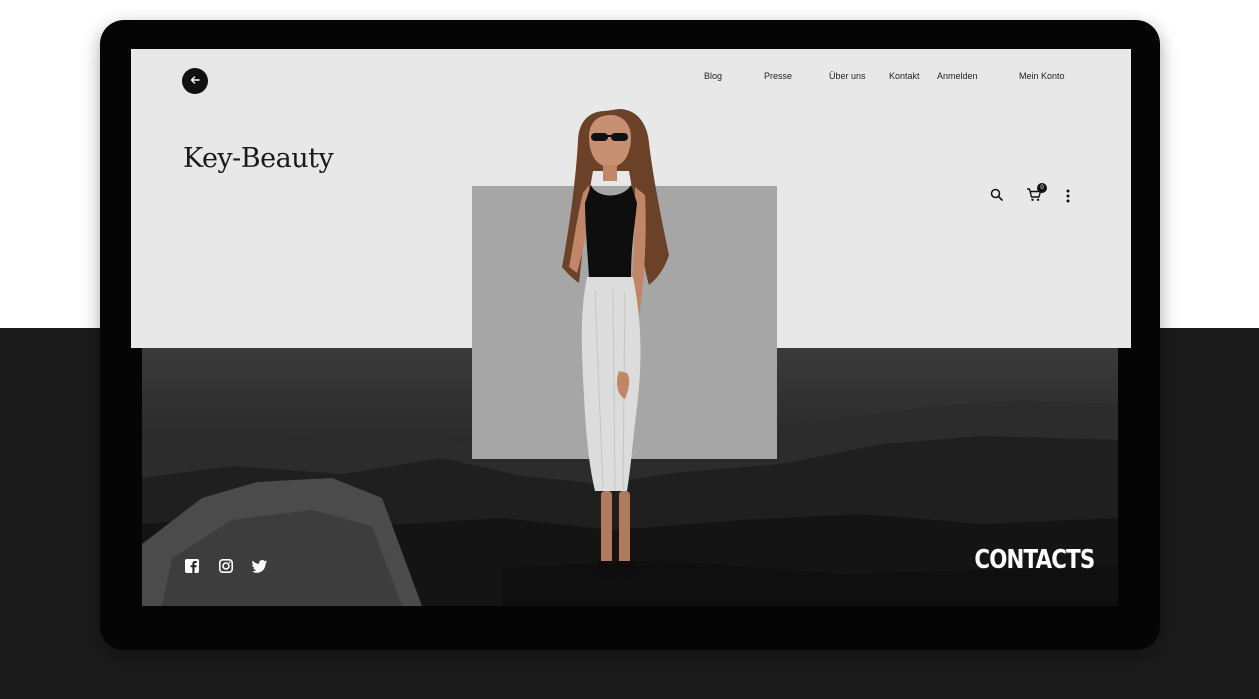 This screenshot has width=1259, height=699. I want to click on search-button, so click(996, 197).